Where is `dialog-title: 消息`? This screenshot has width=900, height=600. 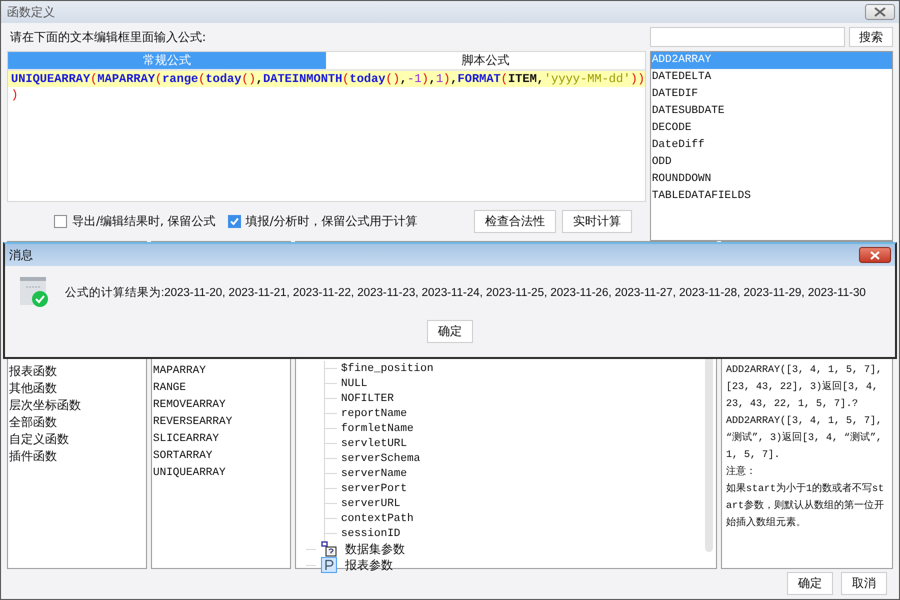 dialog-title: 消息 is located at coordinates (21, 255).